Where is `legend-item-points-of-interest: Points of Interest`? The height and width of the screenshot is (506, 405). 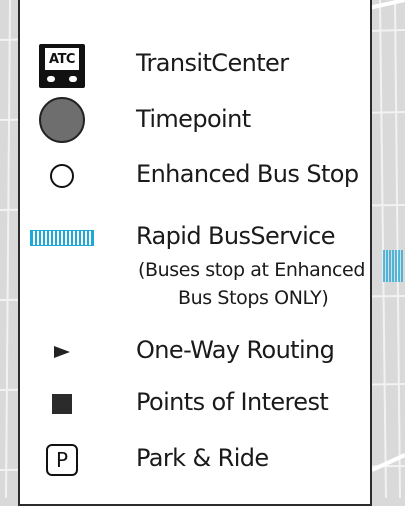 legend-item-points-of-interest: Points of Interest is located at coordinates (195, 404).